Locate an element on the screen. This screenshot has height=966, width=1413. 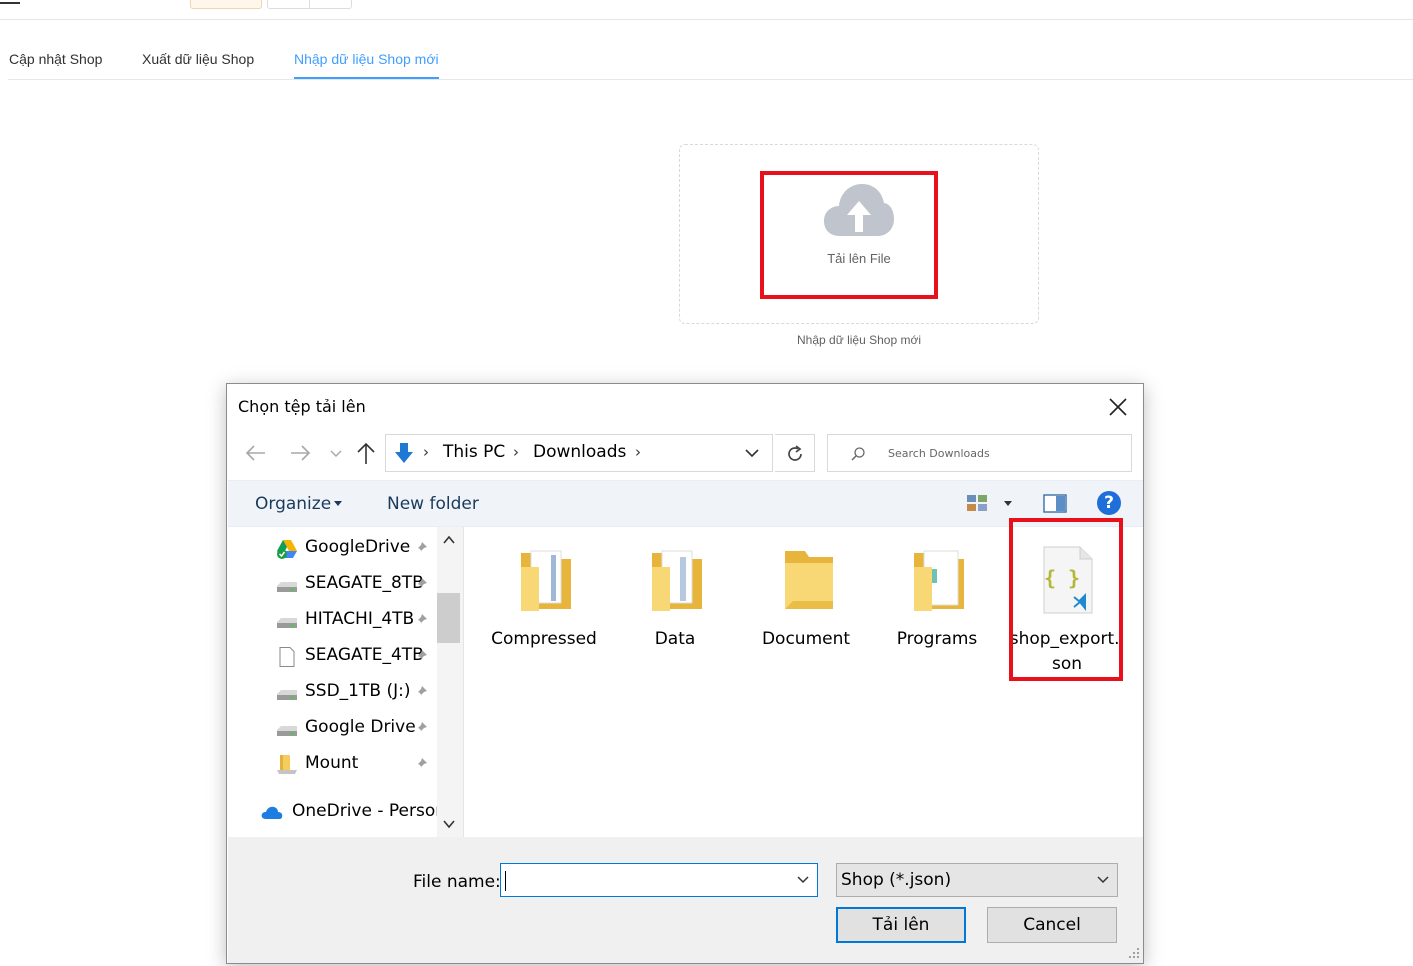
nav-item-label: Google Drive is located at coordinates (360, 727).